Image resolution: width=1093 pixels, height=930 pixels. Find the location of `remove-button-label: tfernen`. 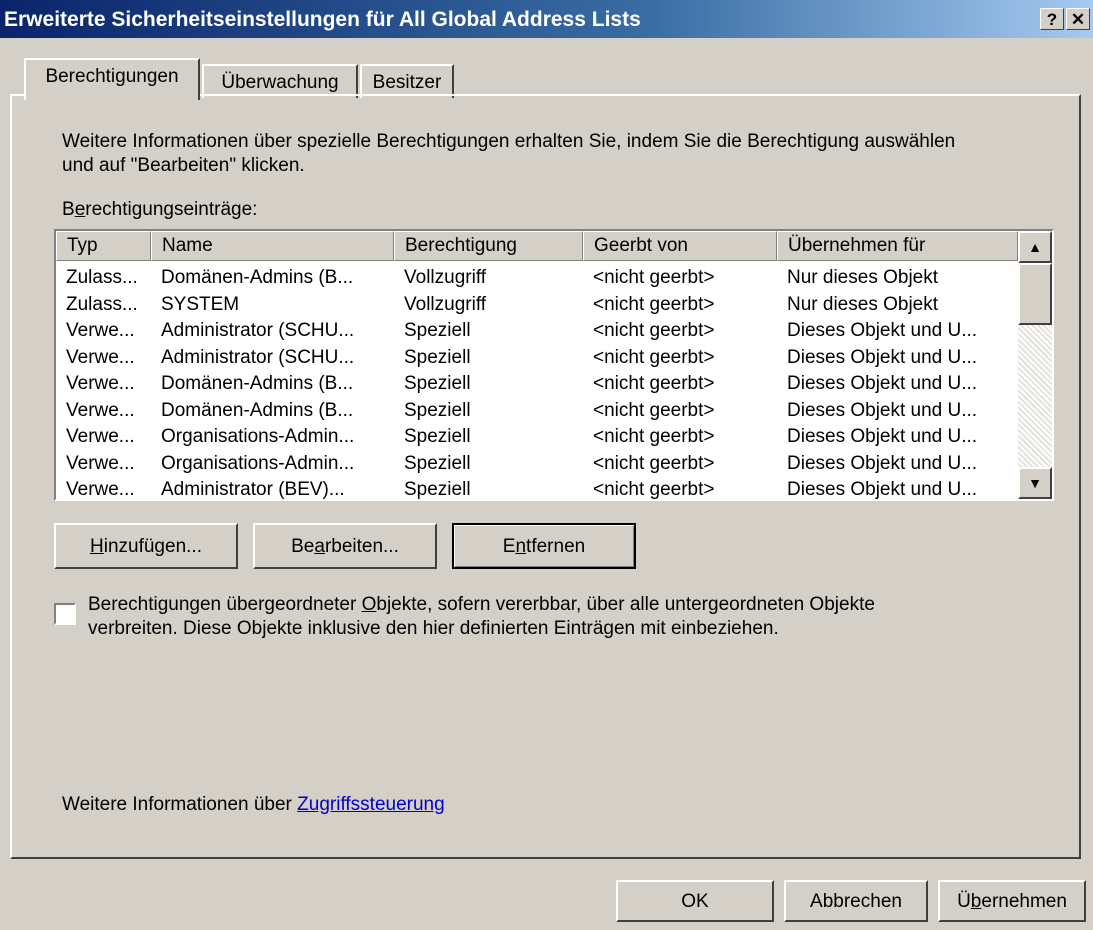

remove-button-label: tfernen is located at coordinates (556, 546).